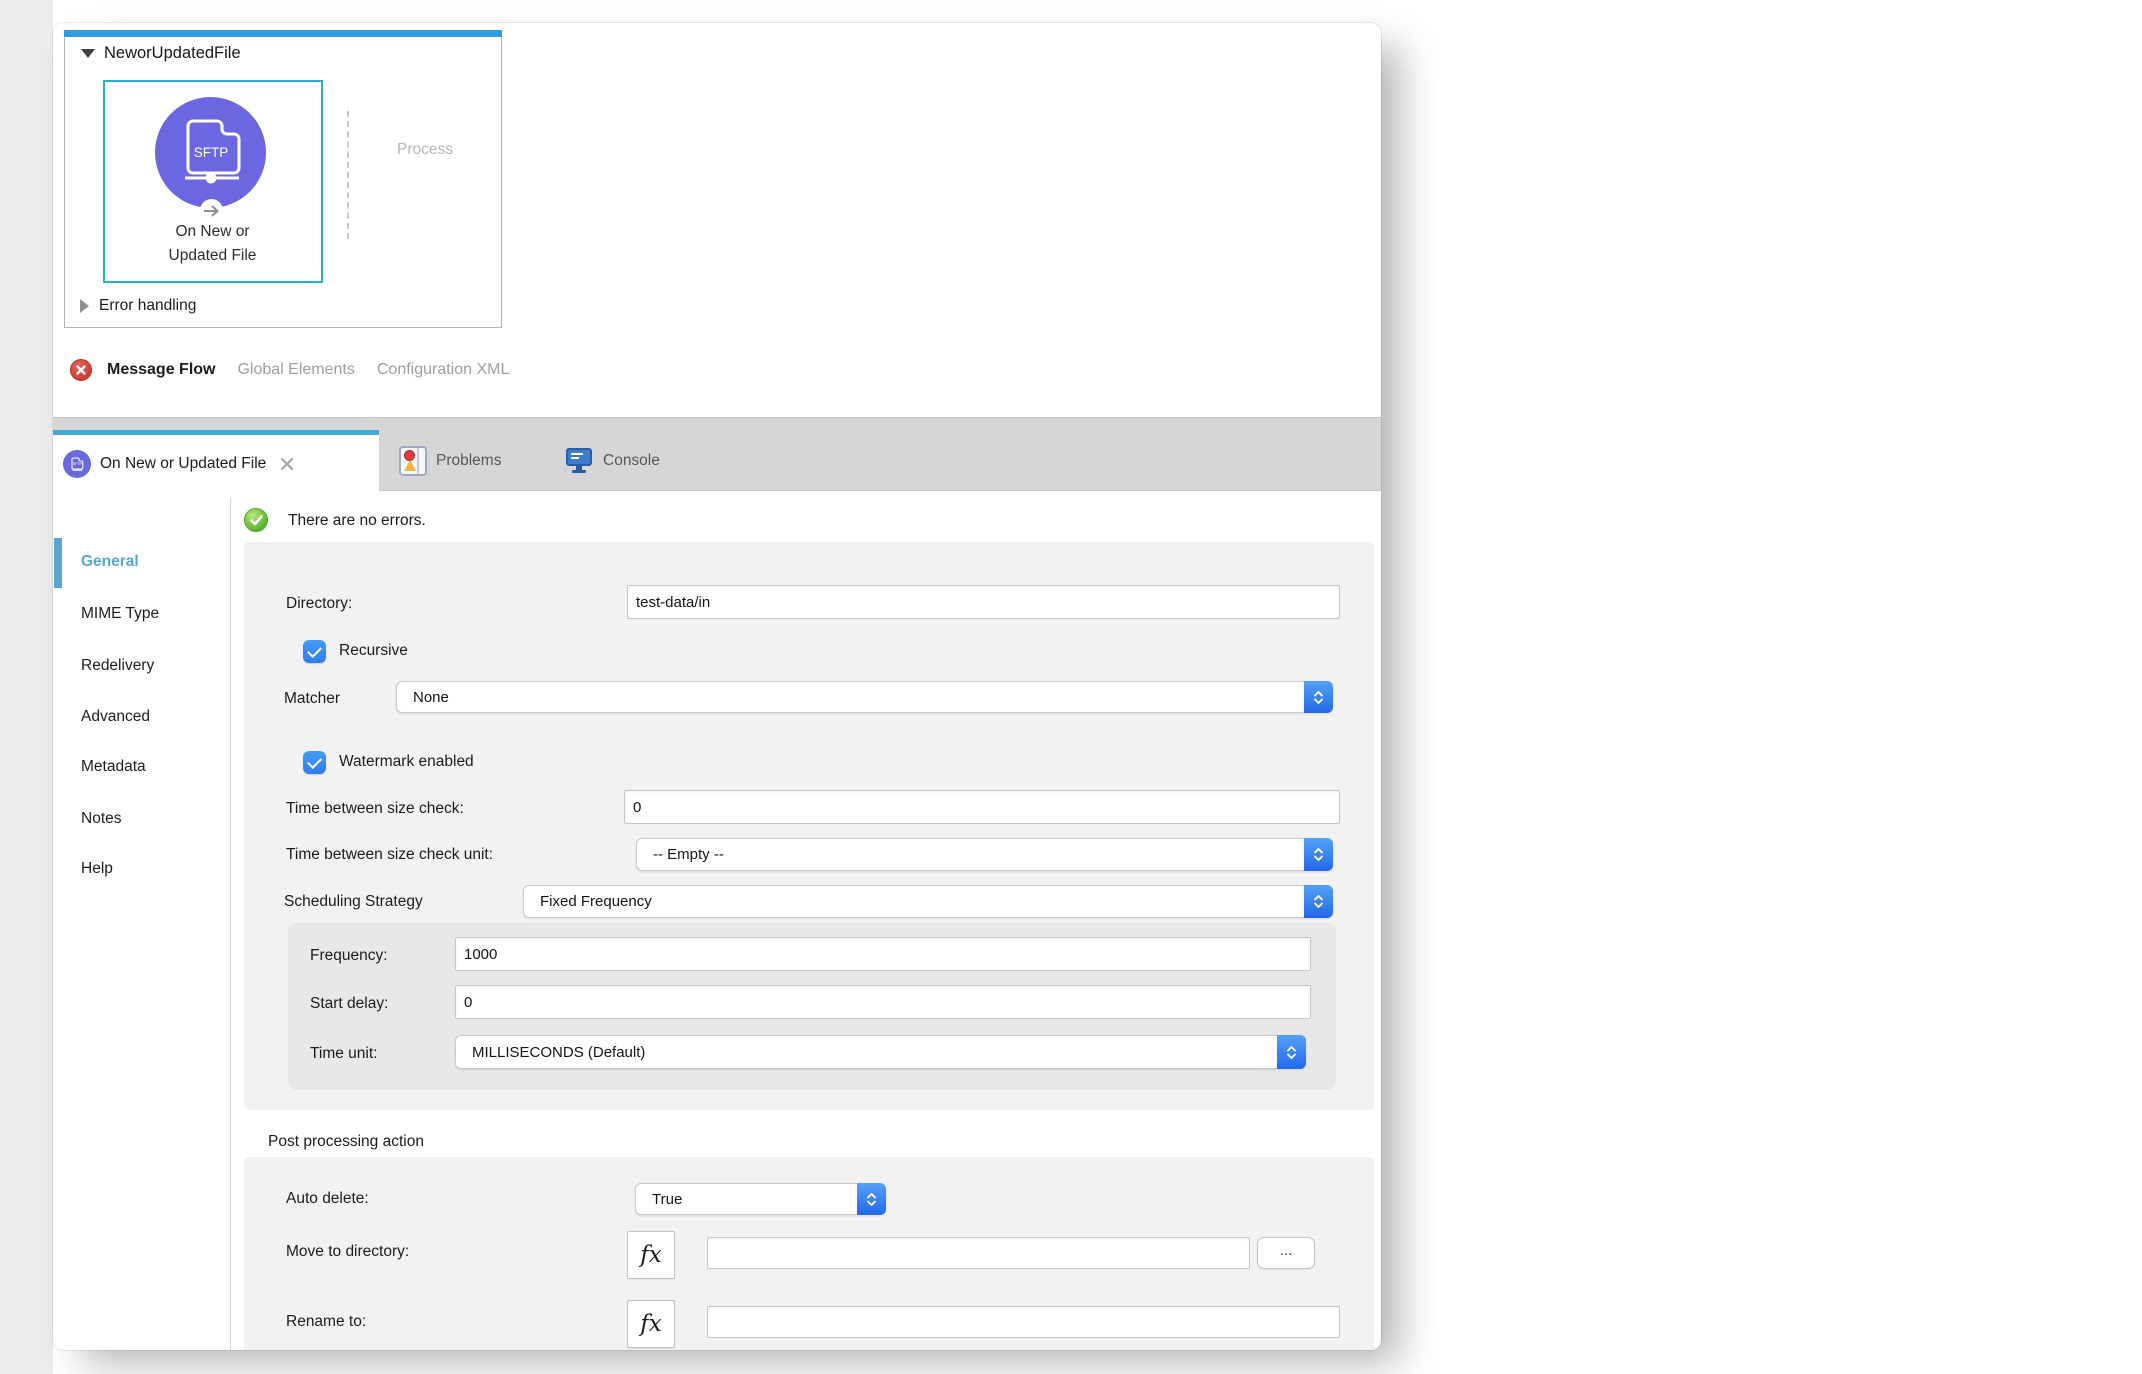 This screenshot has width=2142, height=1374. Describe the element at coordinates (344, 1053) in the screenshot. I see `time-unit-label: Time unit:` at that location.